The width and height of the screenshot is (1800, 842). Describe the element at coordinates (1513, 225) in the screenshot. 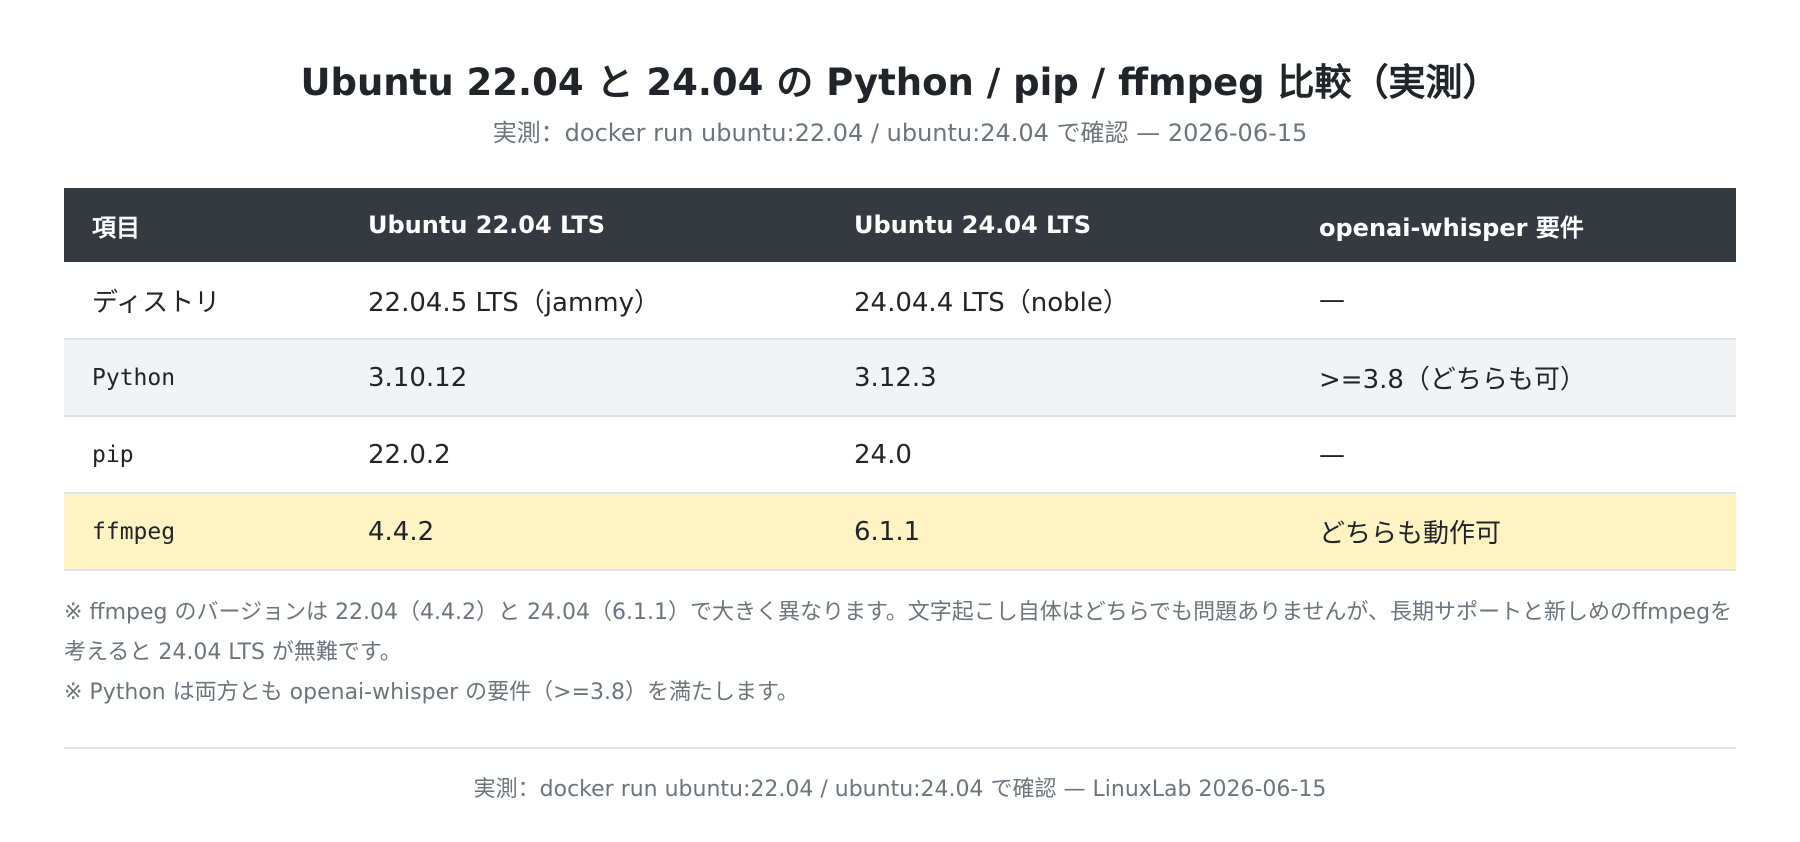

I see `column-header-whisper-requirement: openai-whisper 要件` at that location.